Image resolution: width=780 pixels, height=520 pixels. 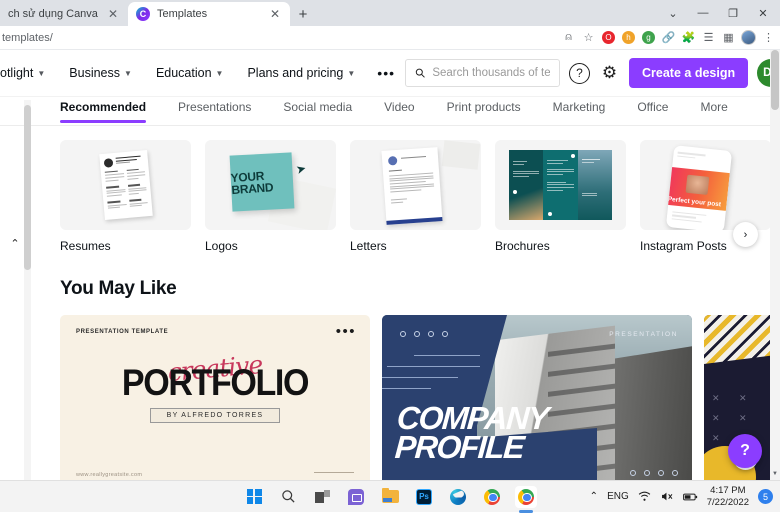 What do you see at coordinates (100, 73) in the screenshot?
I see `nav-item-business: Business ▼` at bounding box center [100, 73].